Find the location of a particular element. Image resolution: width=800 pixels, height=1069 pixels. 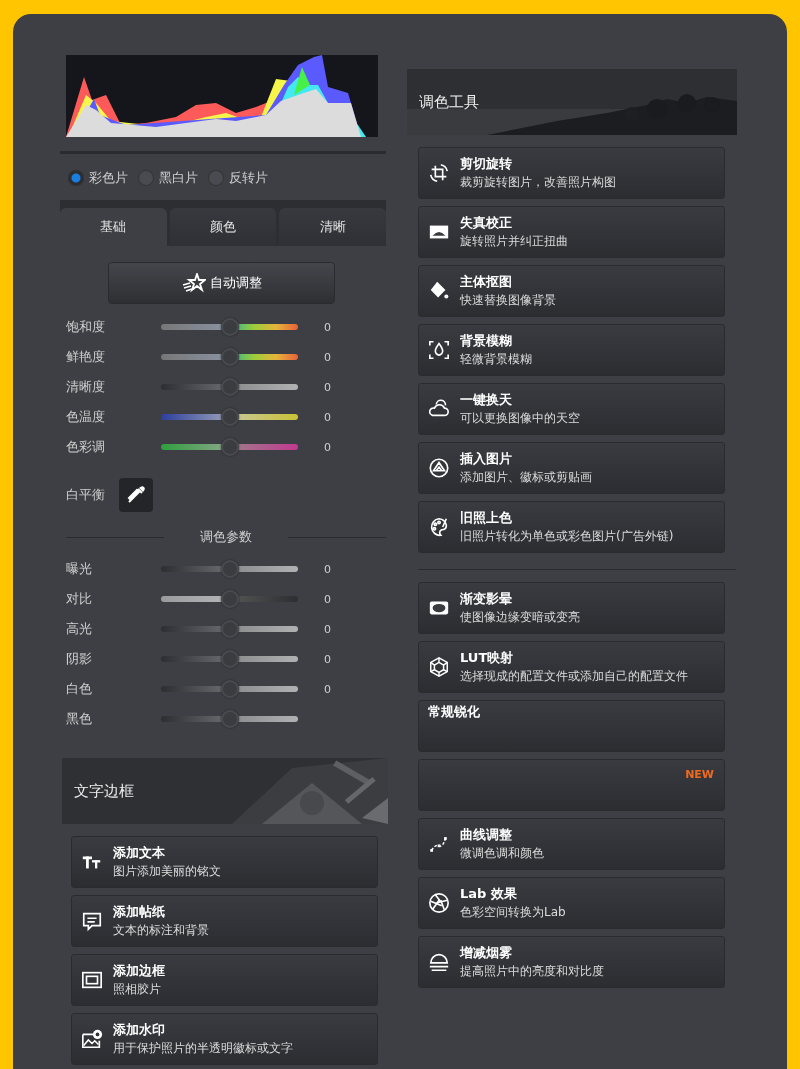

tool-card: 添加水印 用于保护照片的半透明徽标或文字 is located at coordinates (224, 1039).